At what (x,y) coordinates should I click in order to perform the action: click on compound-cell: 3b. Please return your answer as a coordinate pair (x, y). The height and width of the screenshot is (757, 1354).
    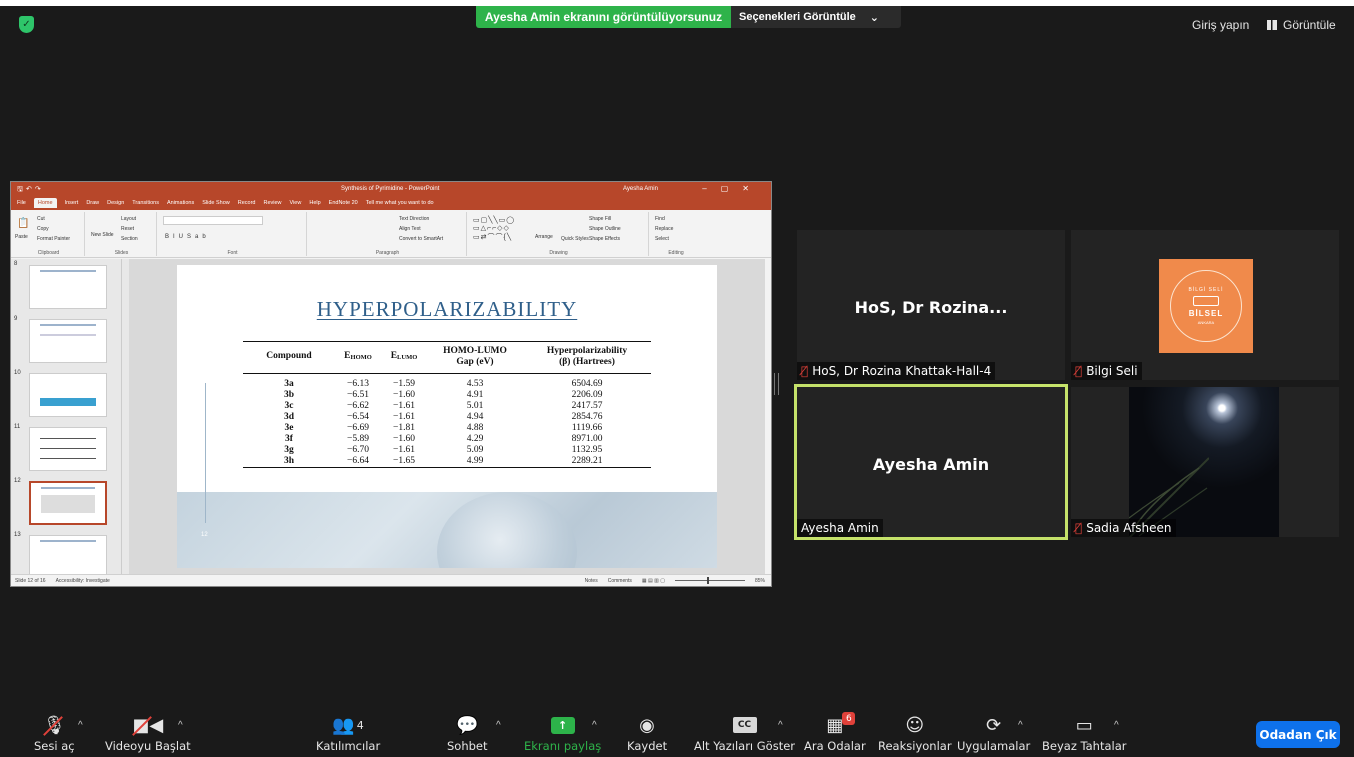
    Looking at the image, I should click on (289, 394).